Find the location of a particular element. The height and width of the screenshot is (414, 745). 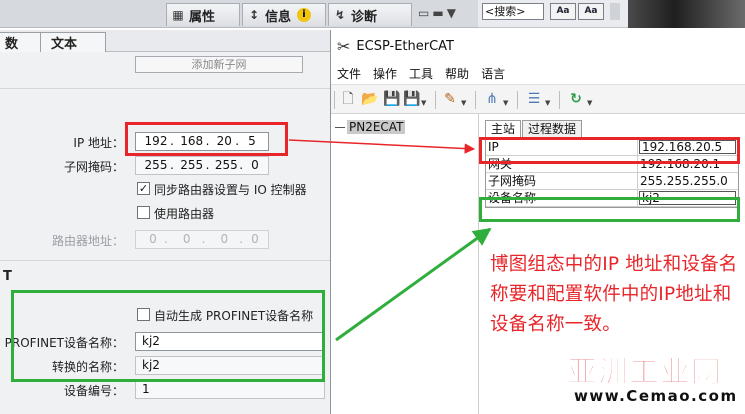

tab-properties-label: 属性 is located at coordinates (202, 17).